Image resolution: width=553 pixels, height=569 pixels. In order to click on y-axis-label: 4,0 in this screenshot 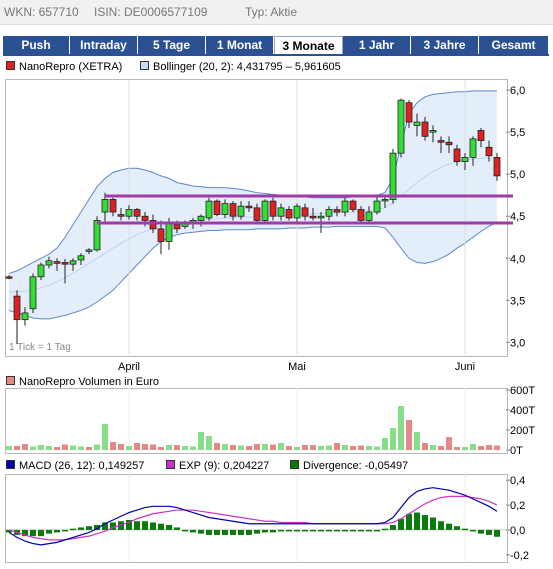, I will do `click(517, 259)`.